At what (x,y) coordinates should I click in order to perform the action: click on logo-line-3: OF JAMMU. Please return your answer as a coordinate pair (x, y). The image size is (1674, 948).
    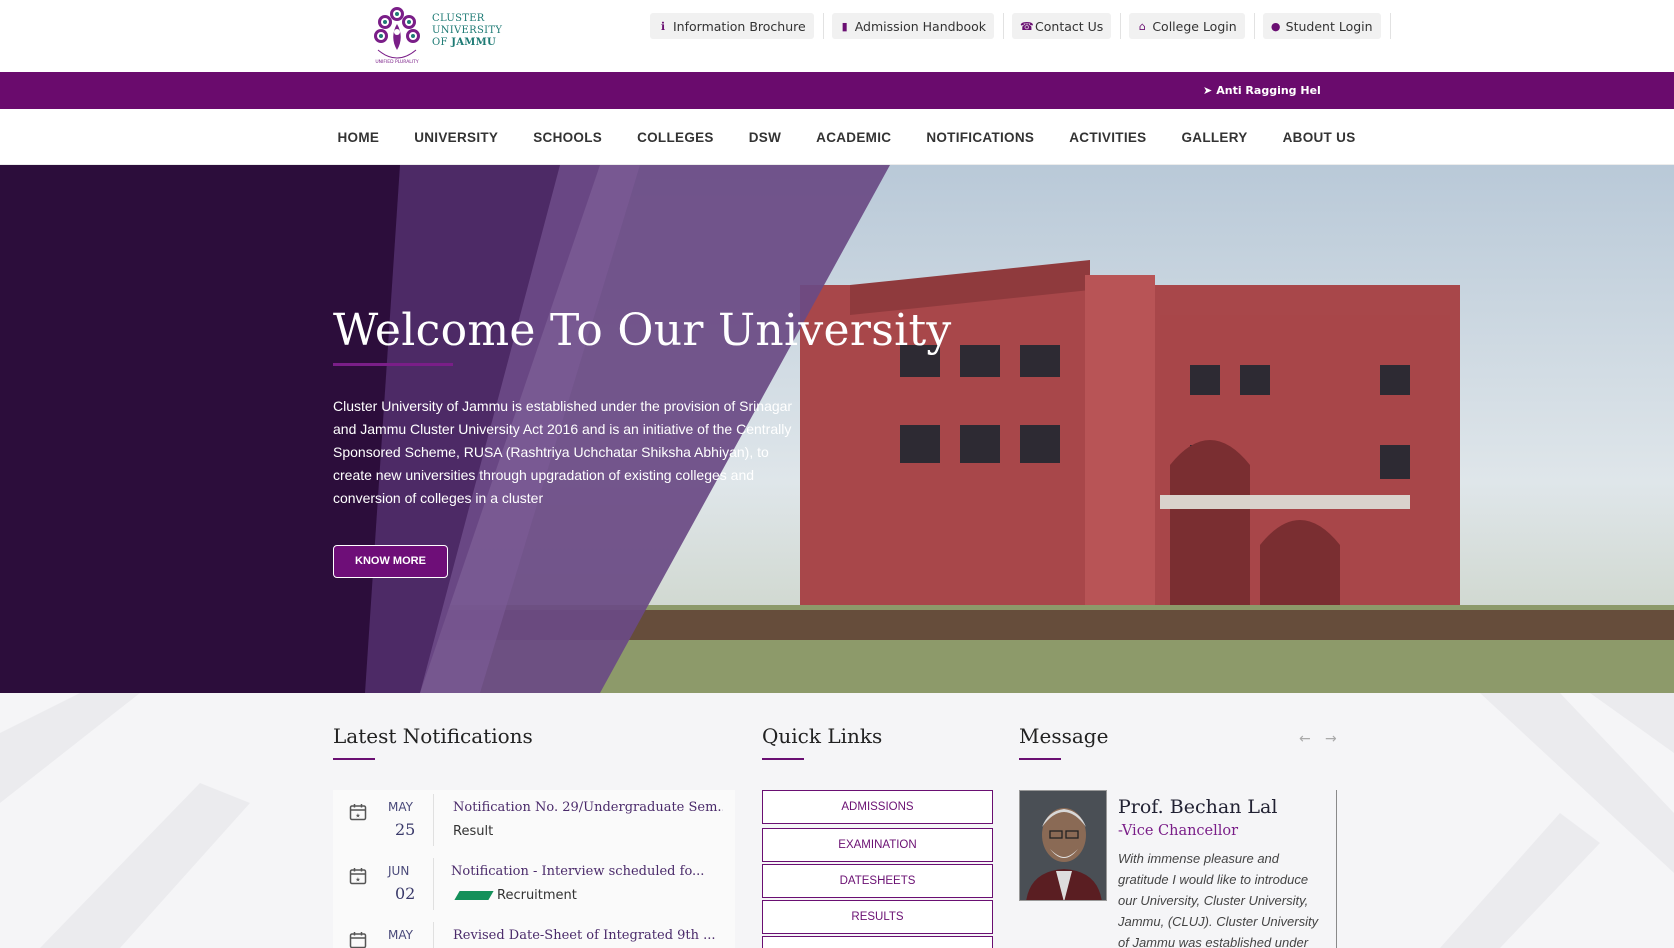
    Looking at the image, I should click on (467, 43).